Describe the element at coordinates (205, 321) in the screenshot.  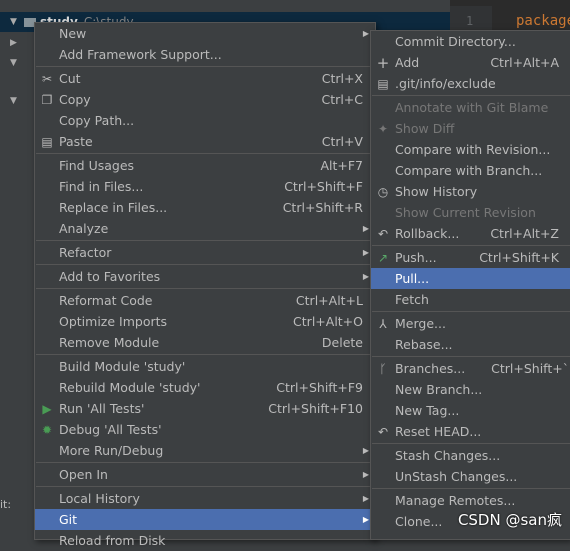
I see `menu-item-optimize-imports: Optimize Imports Ctrl+Alt+O` at that location.